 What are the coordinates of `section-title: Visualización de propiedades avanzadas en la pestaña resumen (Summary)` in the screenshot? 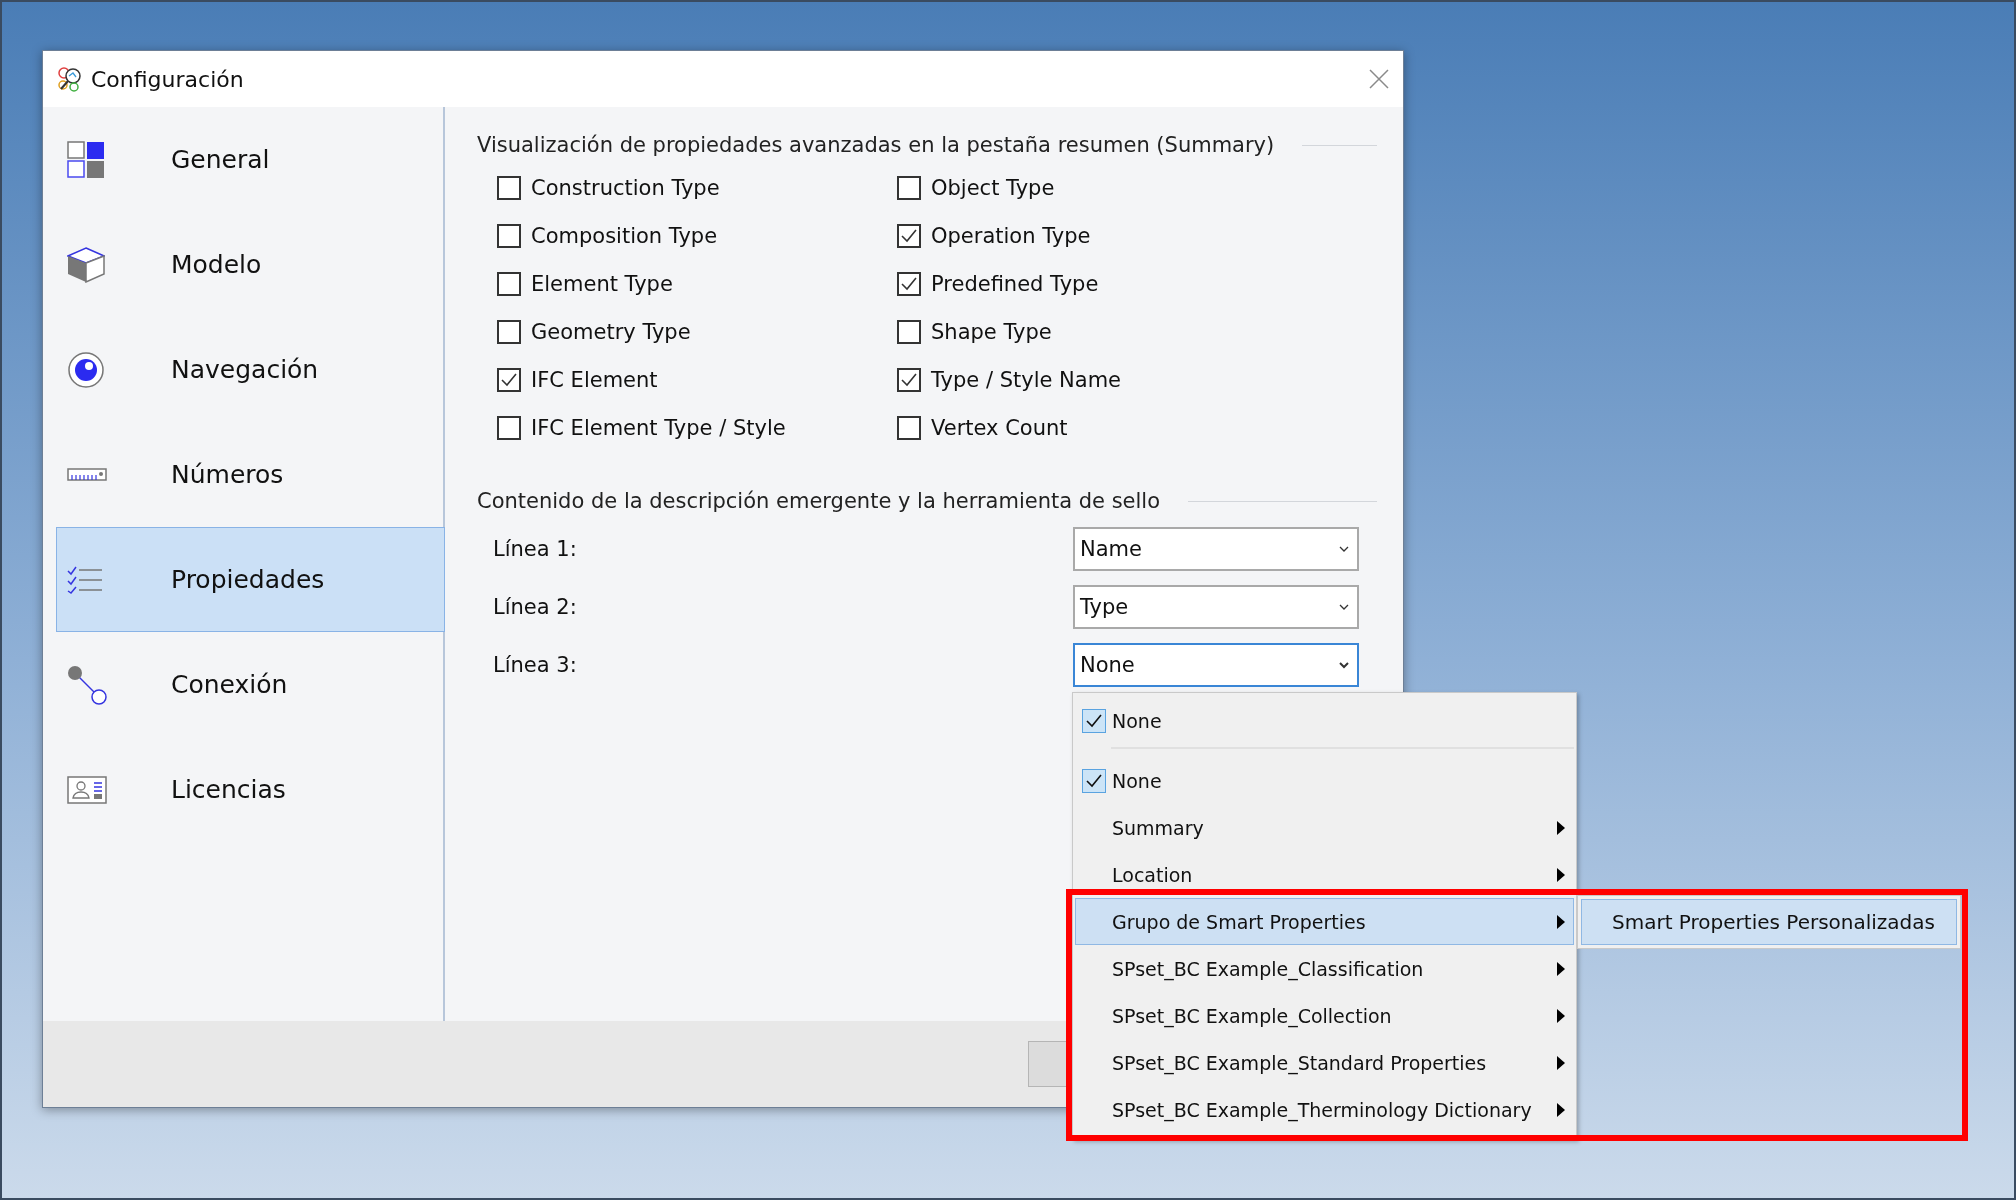 It's located at (876, 145).